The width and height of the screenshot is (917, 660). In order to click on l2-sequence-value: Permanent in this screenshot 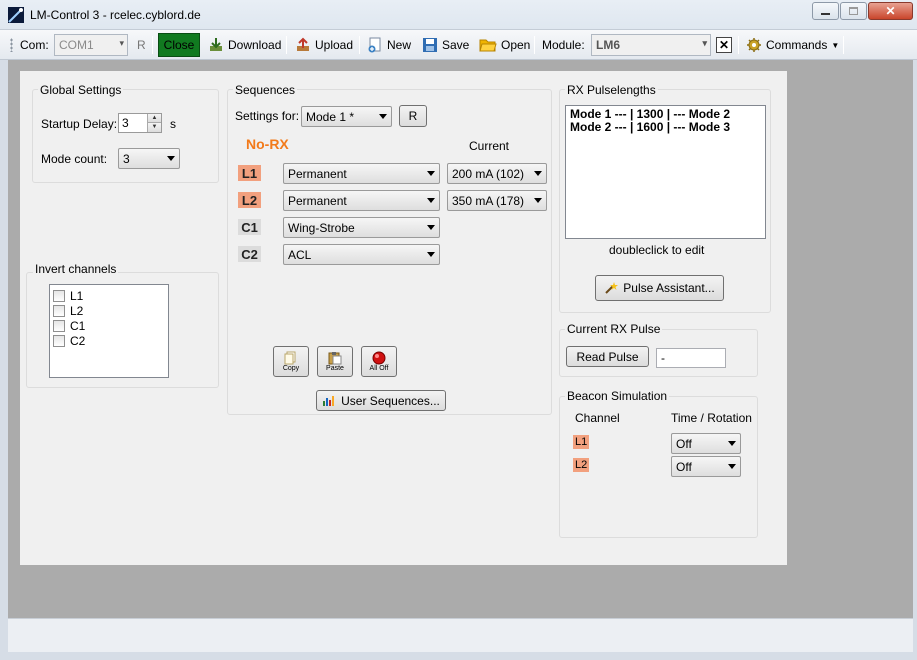, I will do `click(317, 201)`.